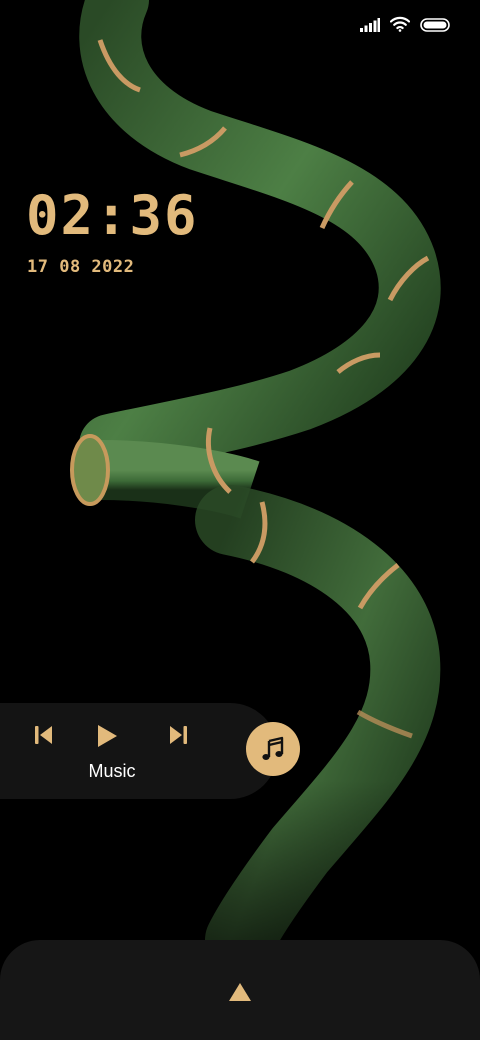 Image resolution: width=480 pixels, height=1040 pixels. I want to click on music-note-icon, so click(273, 748).